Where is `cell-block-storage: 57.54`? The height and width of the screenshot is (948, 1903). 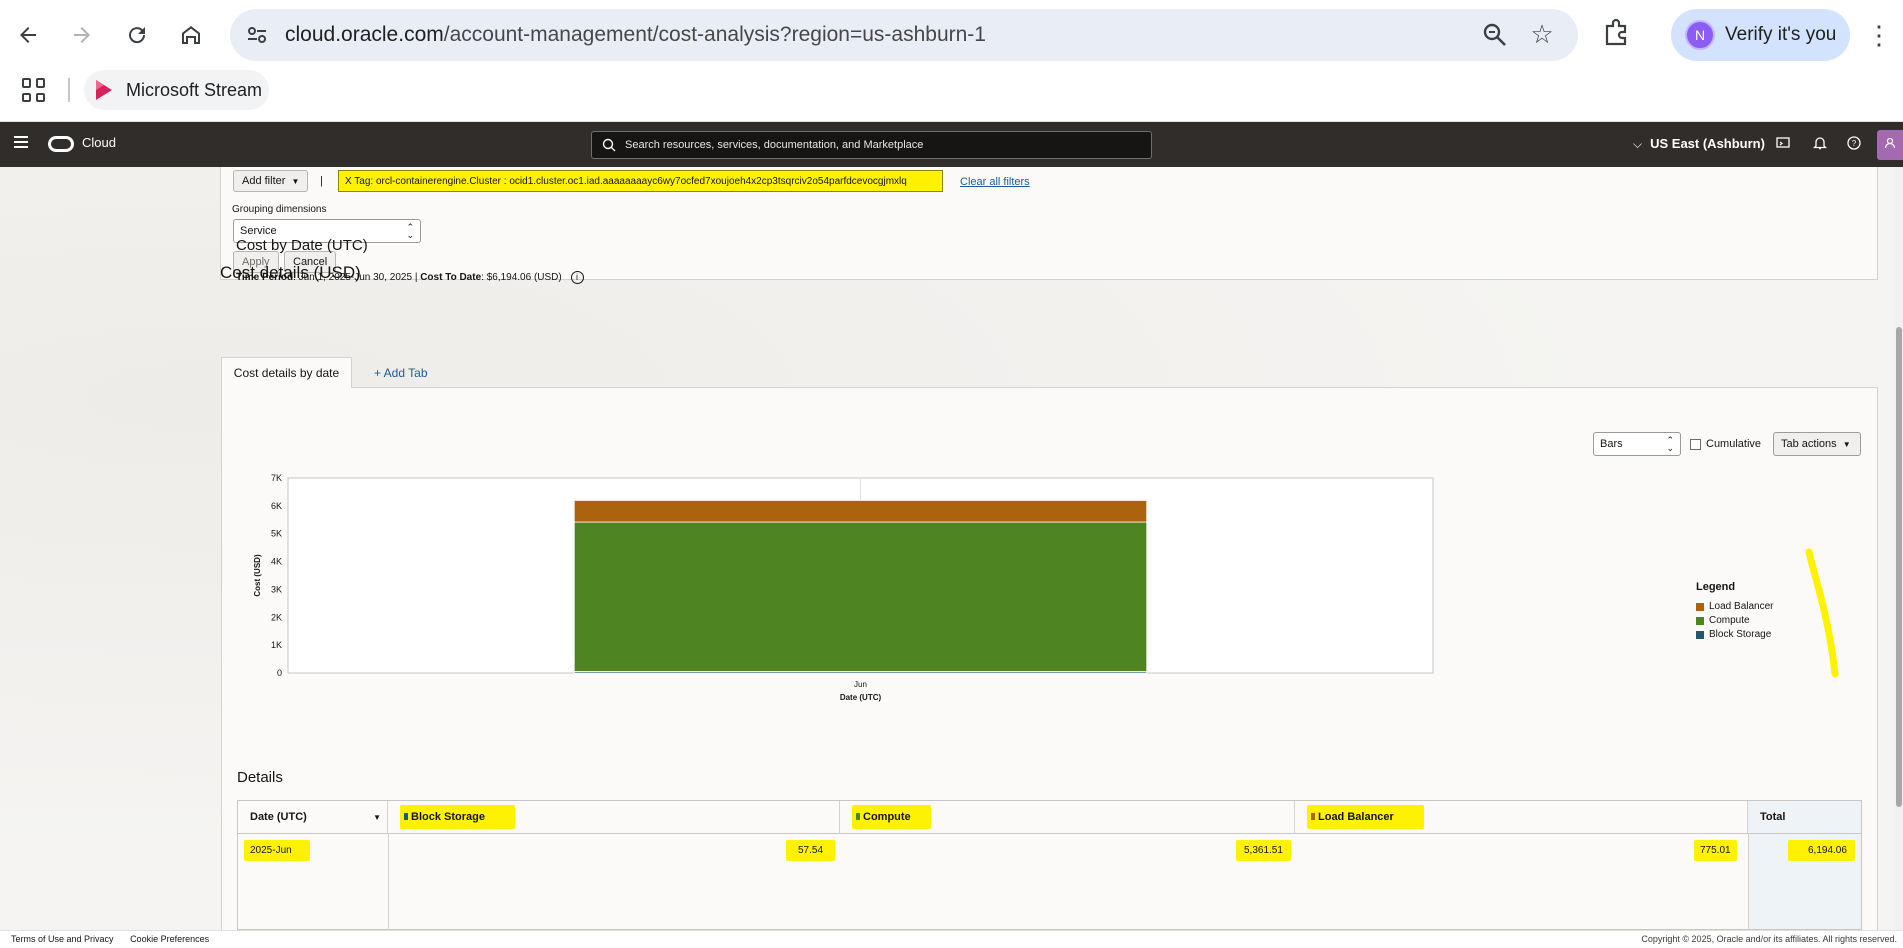
cell-block-storage: 57.54 is located at coordinates (811, 850).